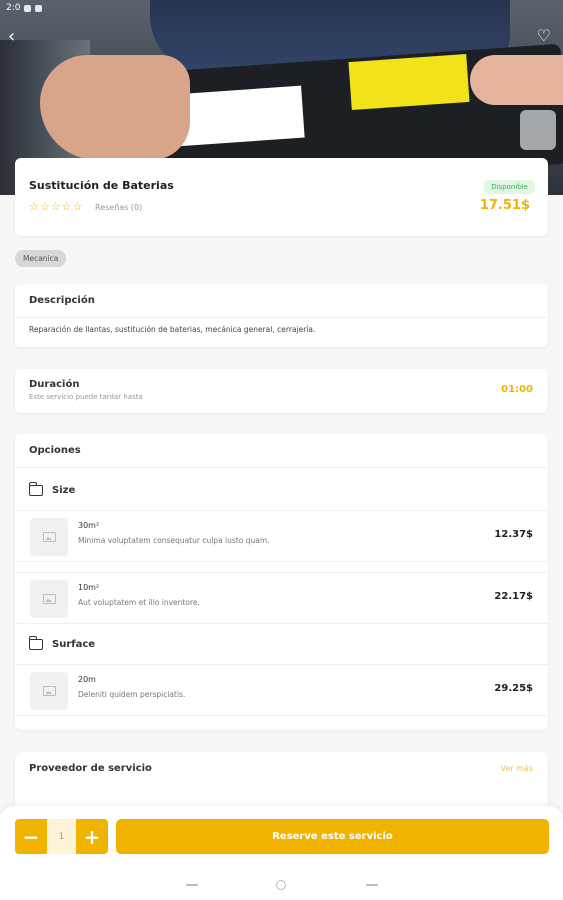  I want to click on hand-right, so click(516, 80).